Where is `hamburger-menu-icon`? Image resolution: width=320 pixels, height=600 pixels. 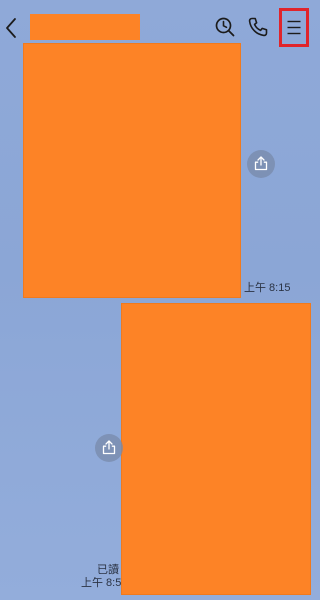 hamburger-menu-icon is located at coordinates (294, 27).